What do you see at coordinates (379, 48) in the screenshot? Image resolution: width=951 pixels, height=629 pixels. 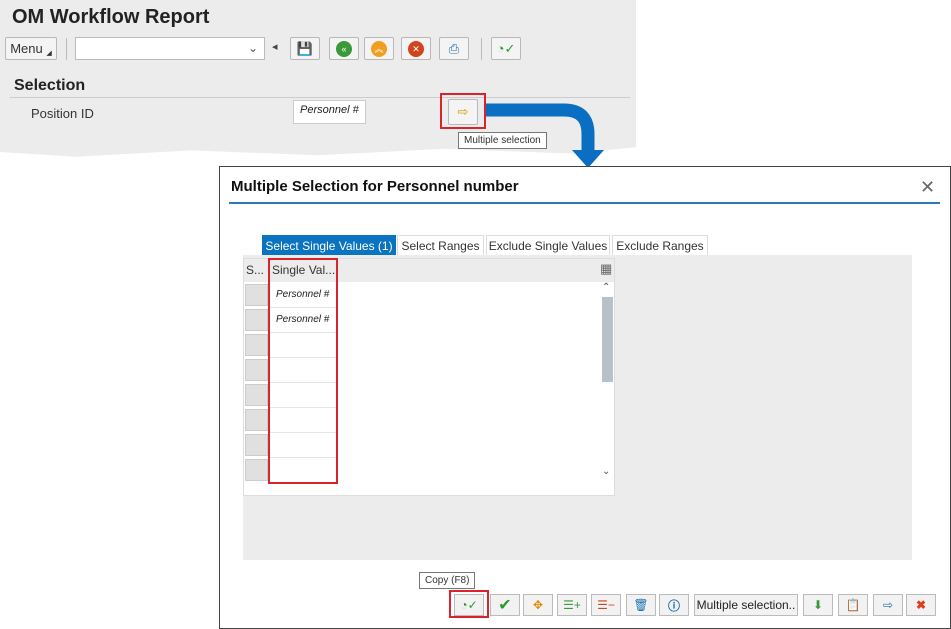 I see `exit-icon: ︽` at bounding box center [379, 48].